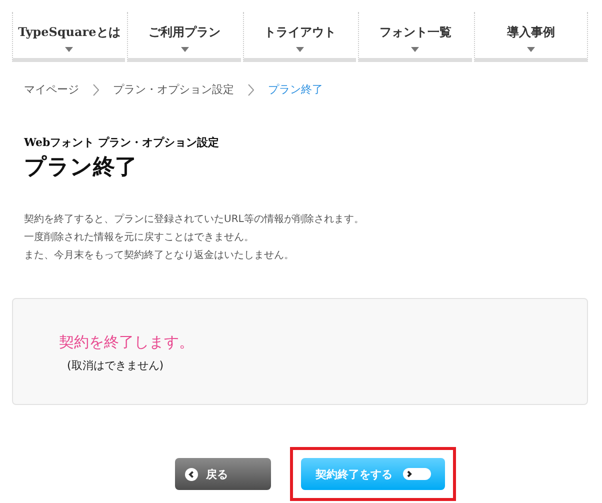 The width and height of the screenshot is (602, 503). I want to click on notice-text: 契約を終了すると、プランに登録されていたURL等の情報が削除されます。, so click(194, 219).